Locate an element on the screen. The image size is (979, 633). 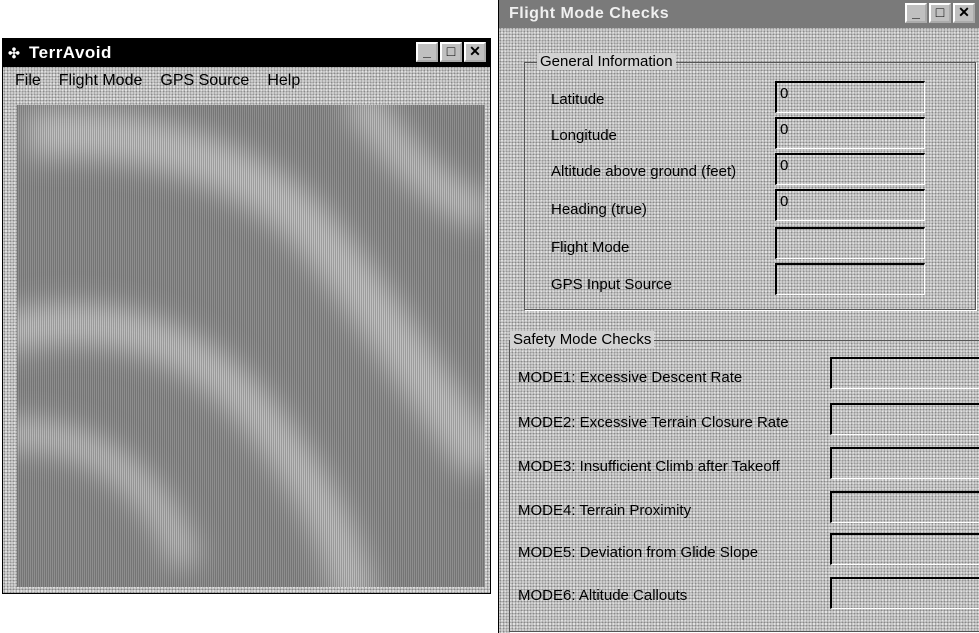
altitude-field: 0 is located at coordinates (850, 169).